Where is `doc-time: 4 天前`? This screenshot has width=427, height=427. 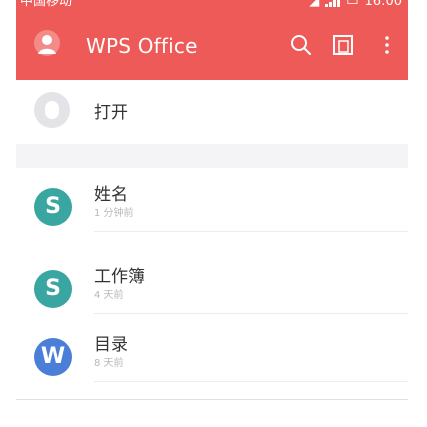
doc-time: 4 天前 is located at coordinates (109, 295).